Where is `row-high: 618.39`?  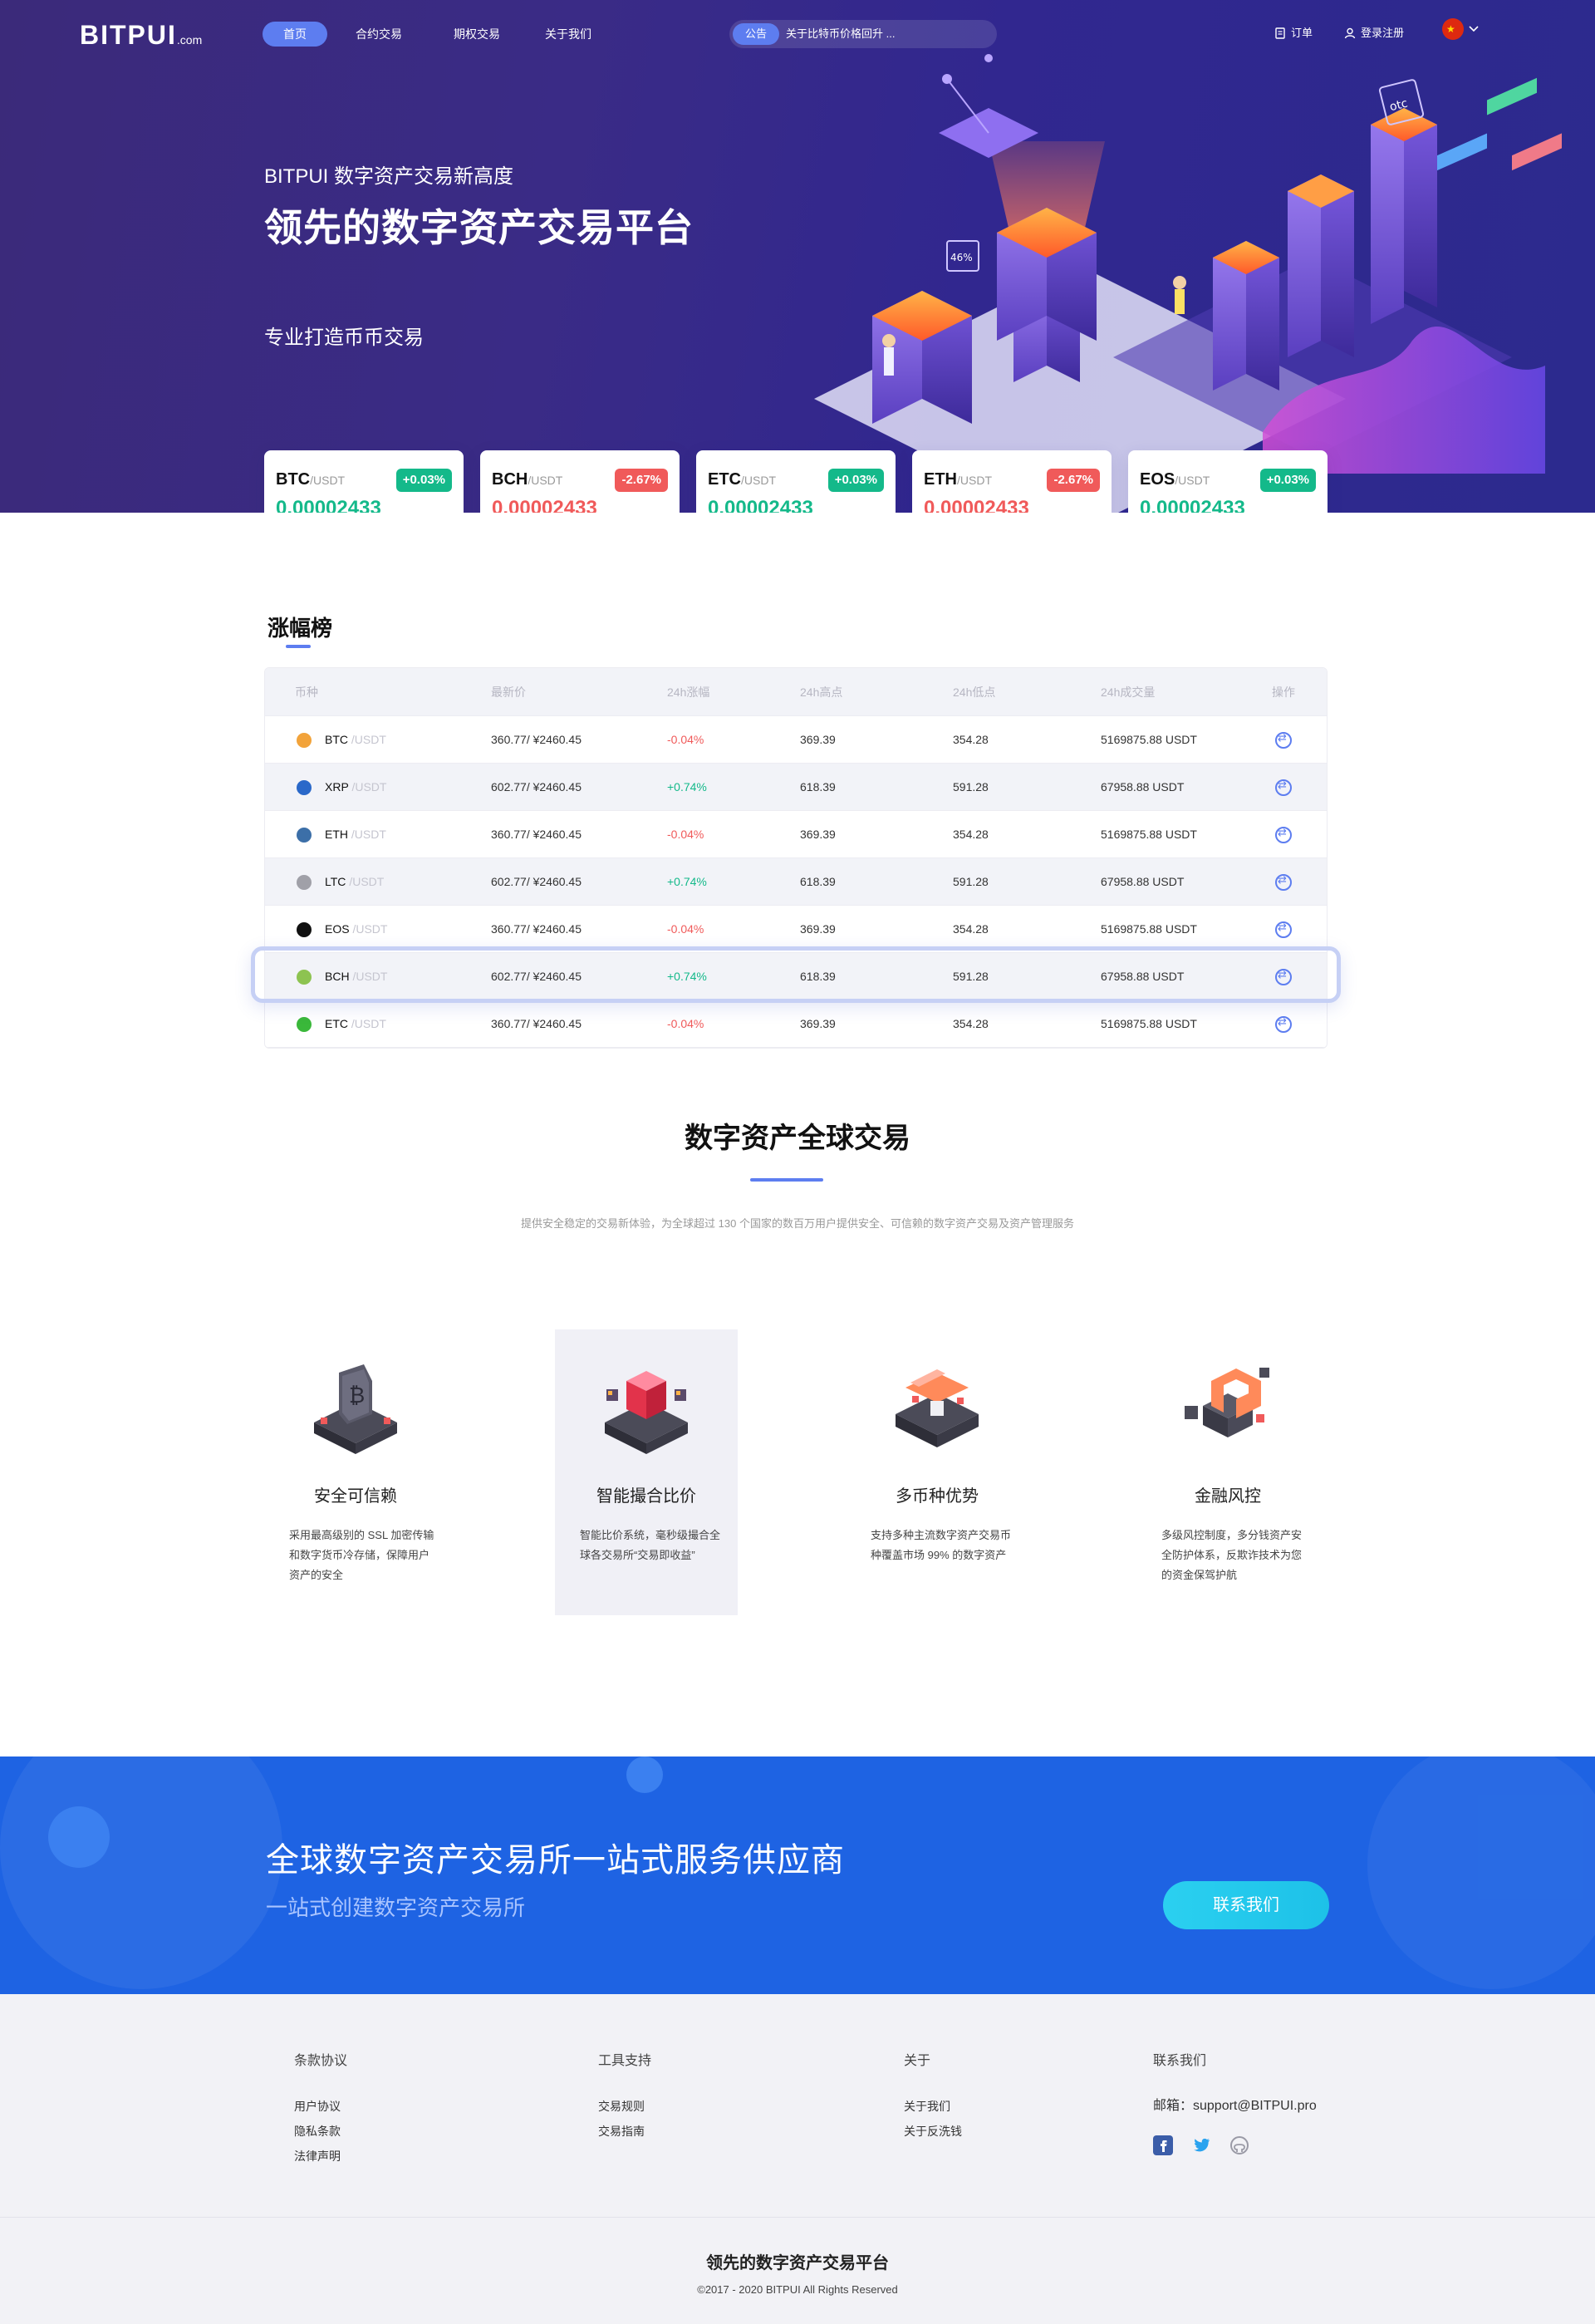
row-high: 618.39 is located at coordinates (818, 787).